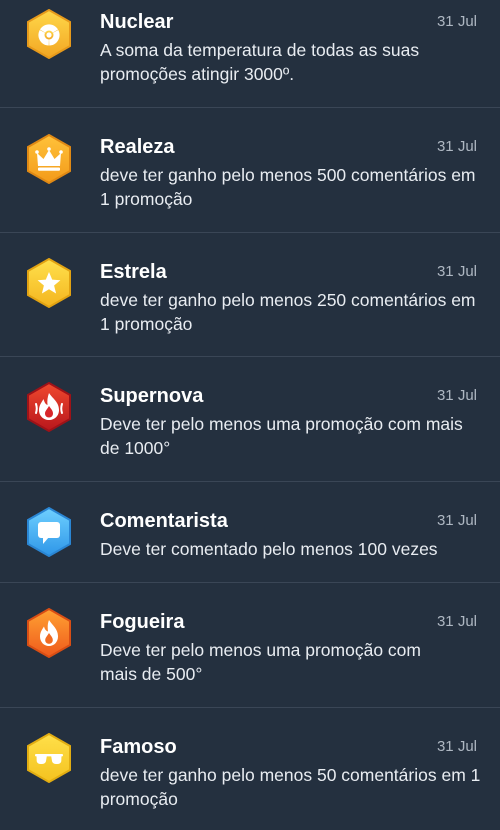  I want to click on sunglasses-icon, so click(49, 758).